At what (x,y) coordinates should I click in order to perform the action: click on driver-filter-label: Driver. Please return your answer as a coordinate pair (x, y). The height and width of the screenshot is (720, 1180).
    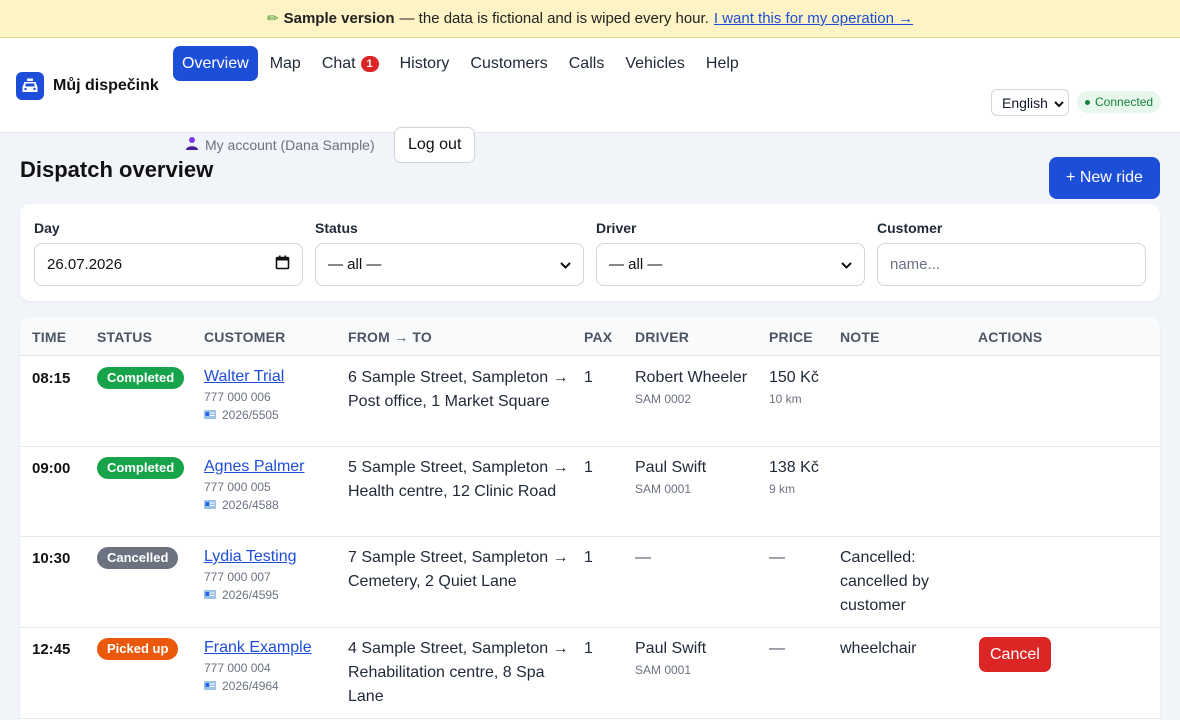
    Looking at the image, I should click on (616, 228).